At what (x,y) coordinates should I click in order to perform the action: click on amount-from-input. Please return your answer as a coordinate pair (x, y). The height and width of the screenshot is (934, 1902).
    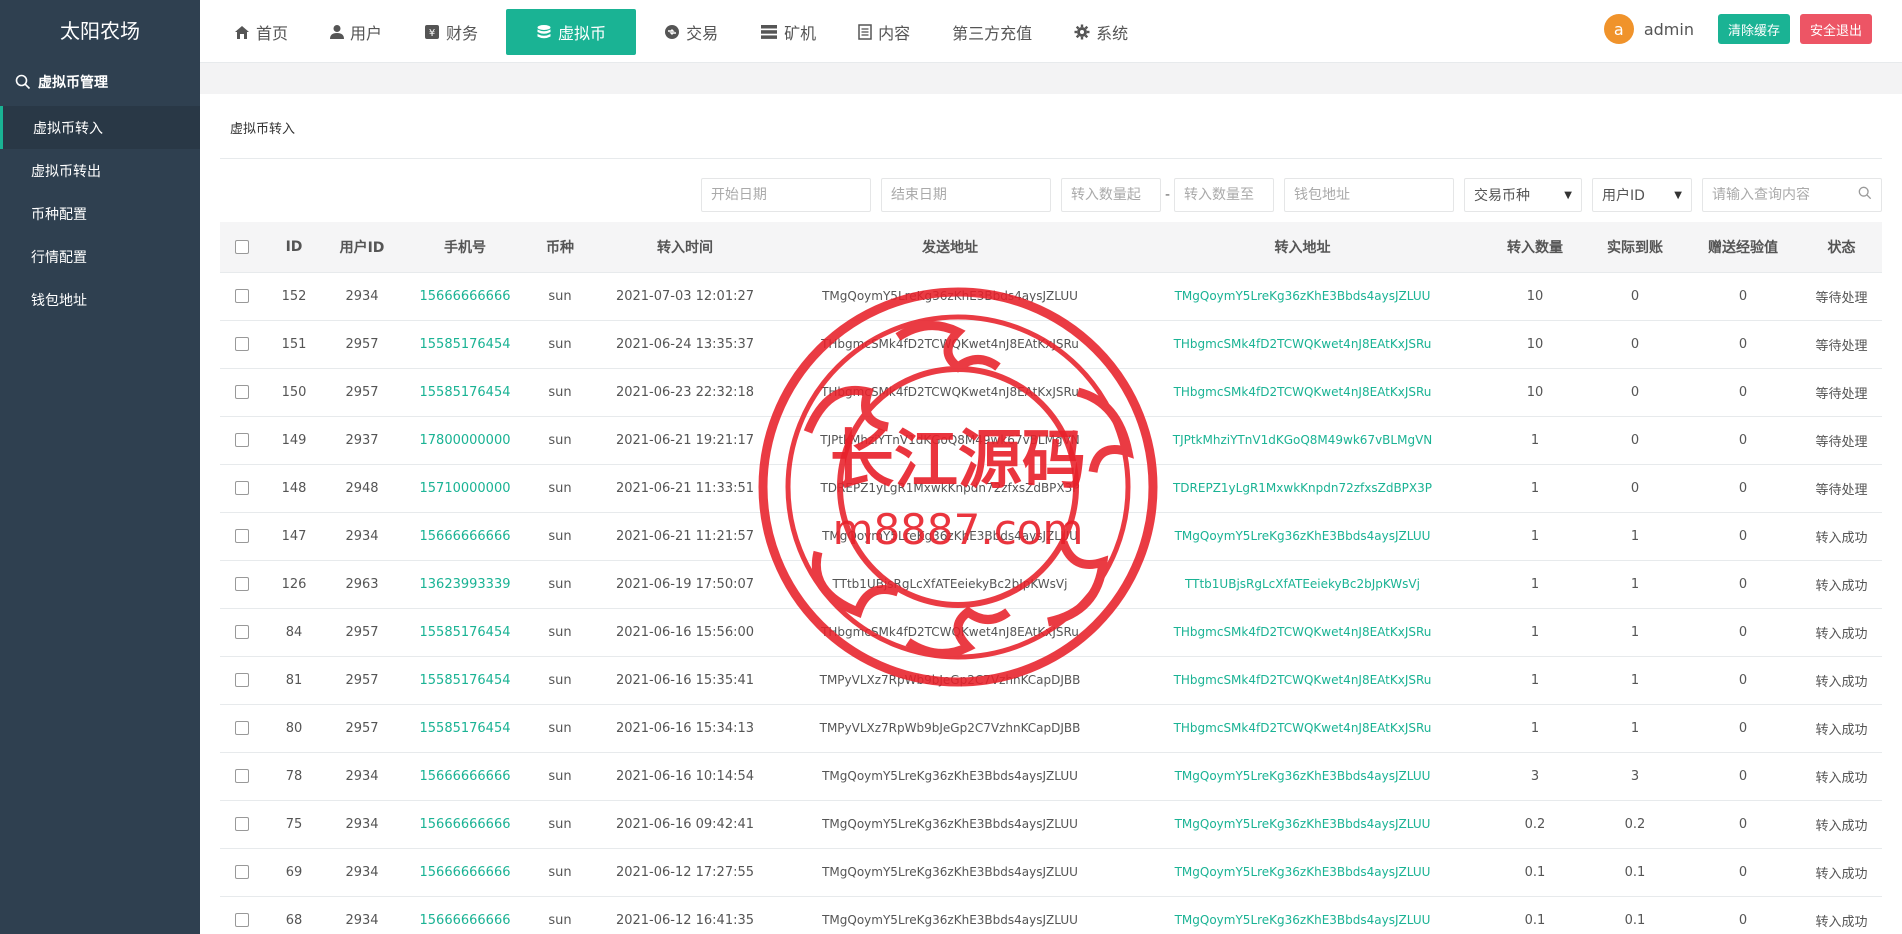
    Looking at the image, I should click on (1110, 195).